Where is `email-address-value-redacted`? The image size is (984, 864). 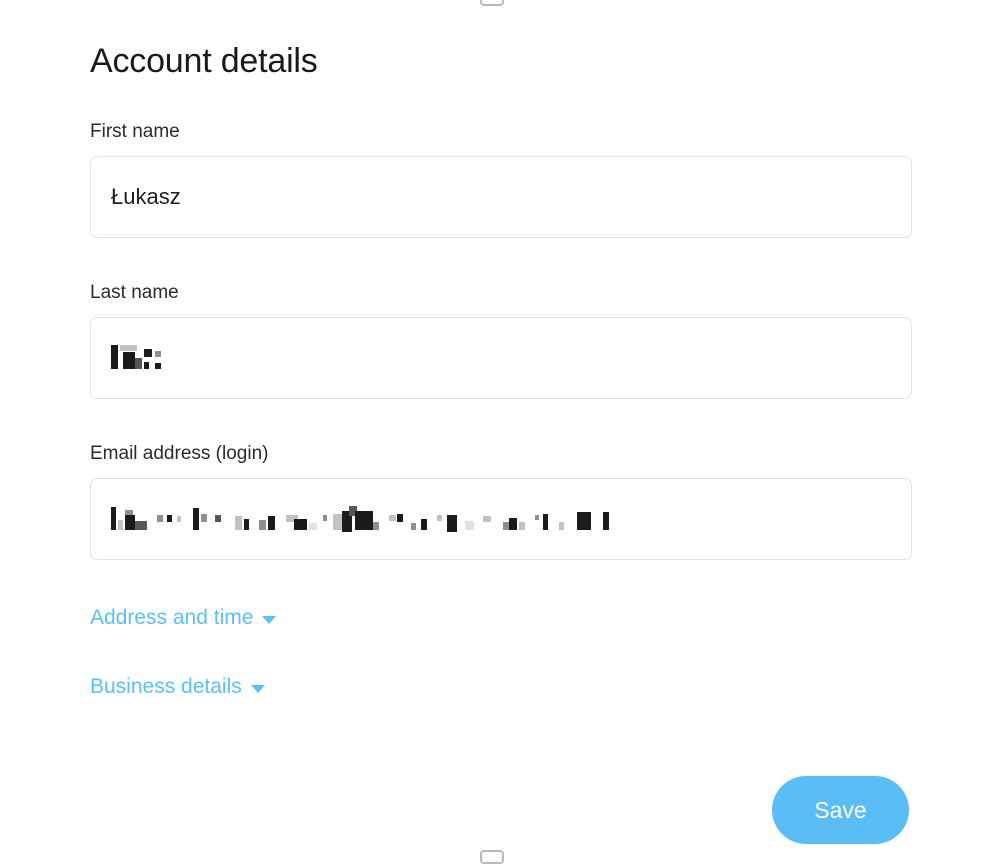 email-address-value-redacted is located at coordinates (378, 519).